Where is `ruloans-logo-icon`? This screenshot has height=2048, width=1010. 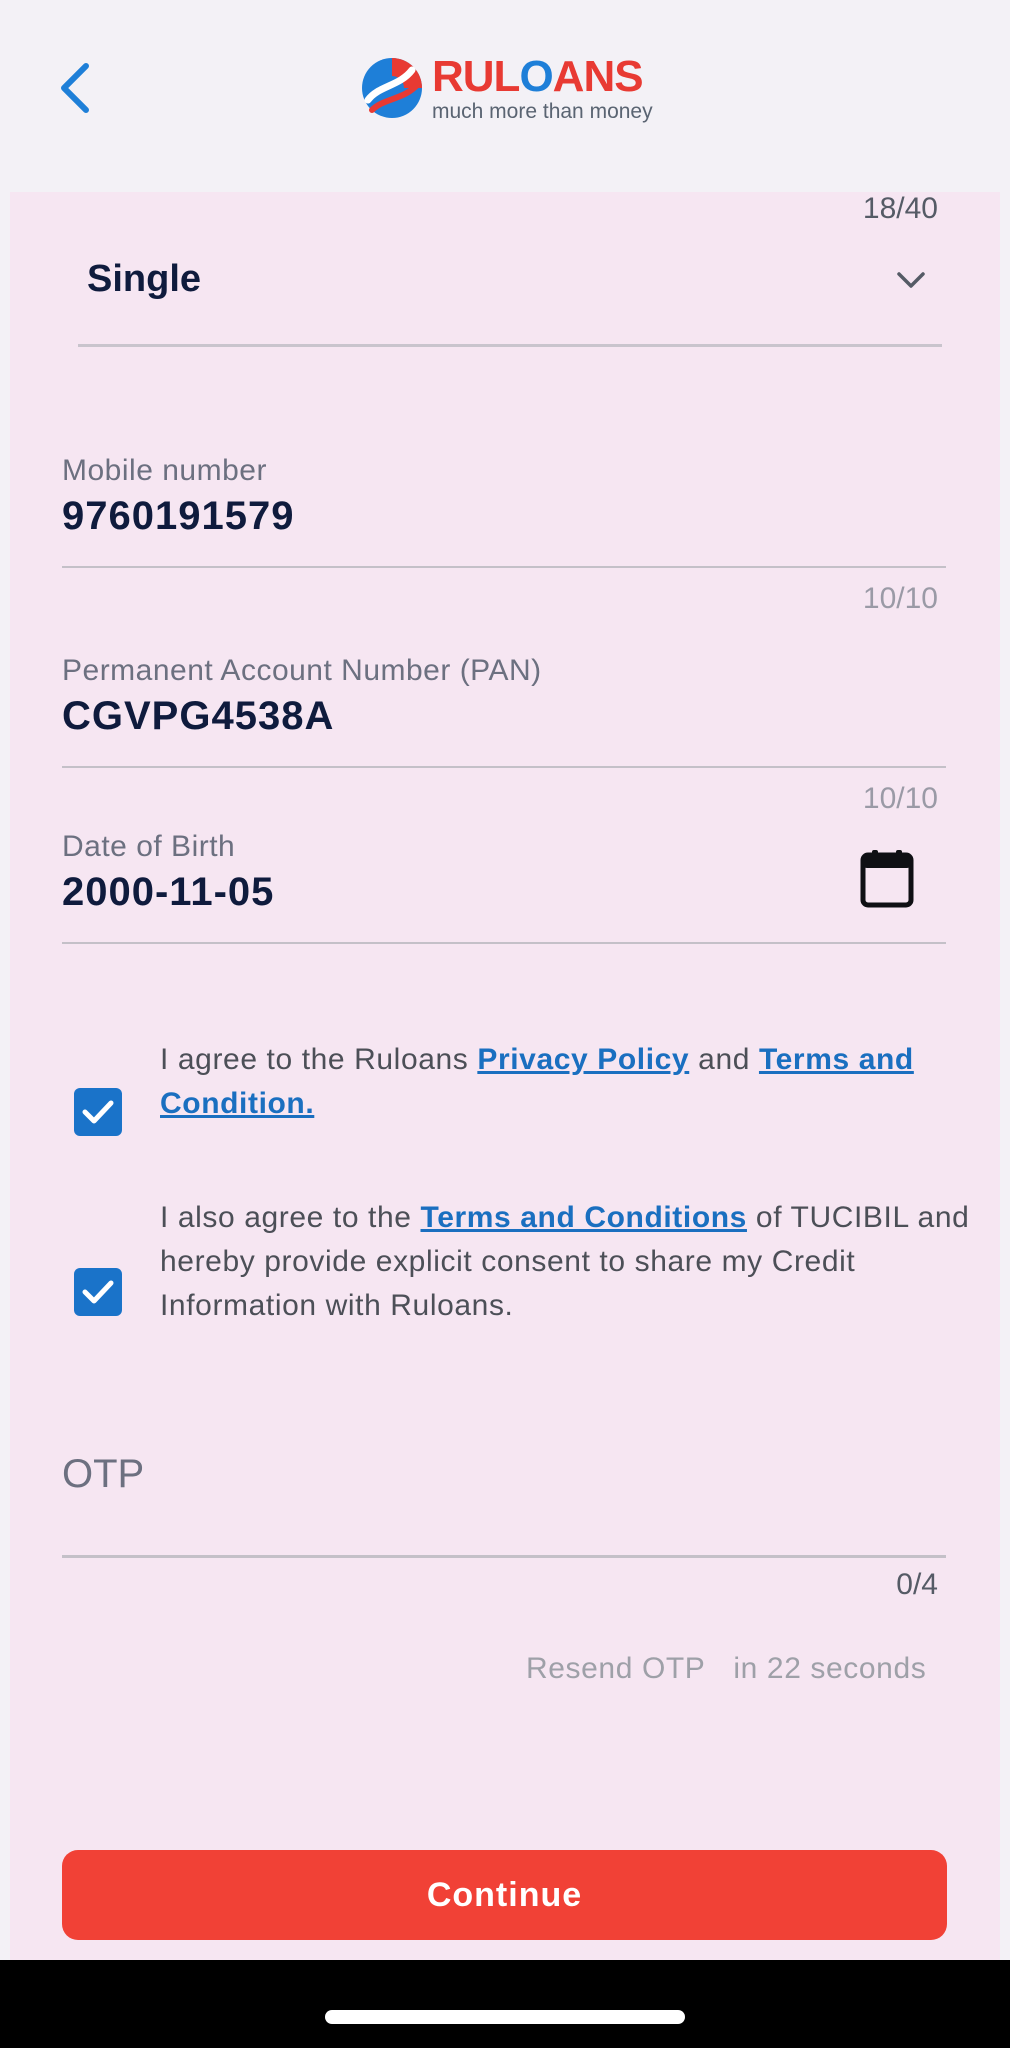 ruloans-logo-icon is located at coordinates (392, 88).